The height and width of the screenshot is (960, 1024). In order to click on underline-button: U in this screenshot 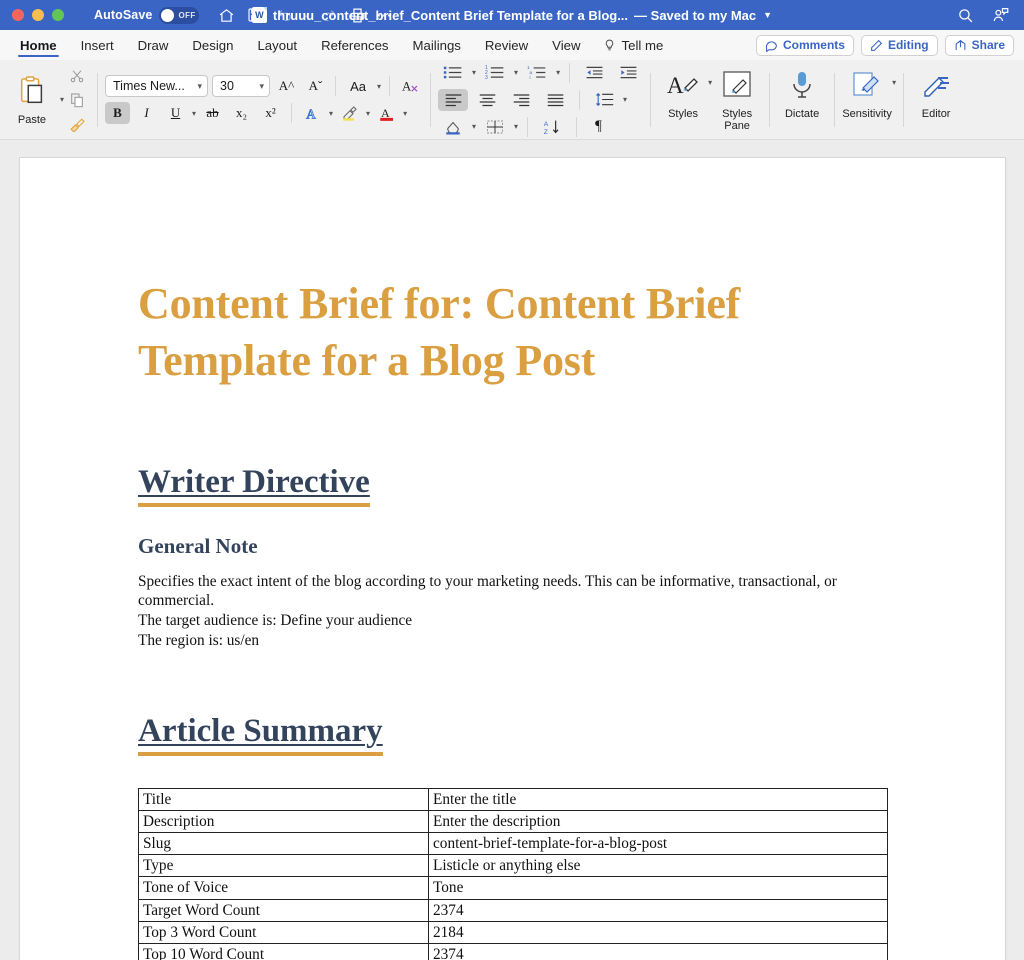, I will do `click(175, 113)`.